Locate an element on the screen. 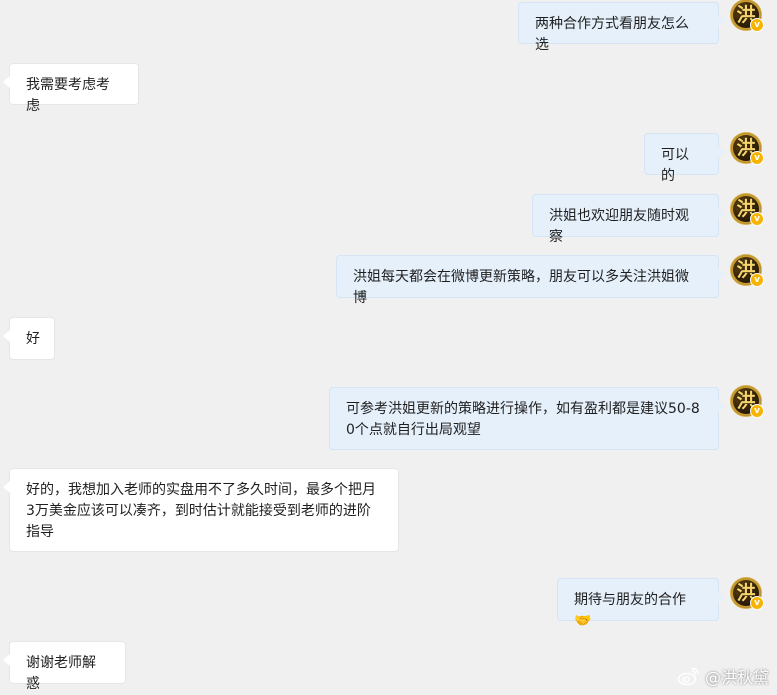  weibo-icon is located at coordinates (689, 676).